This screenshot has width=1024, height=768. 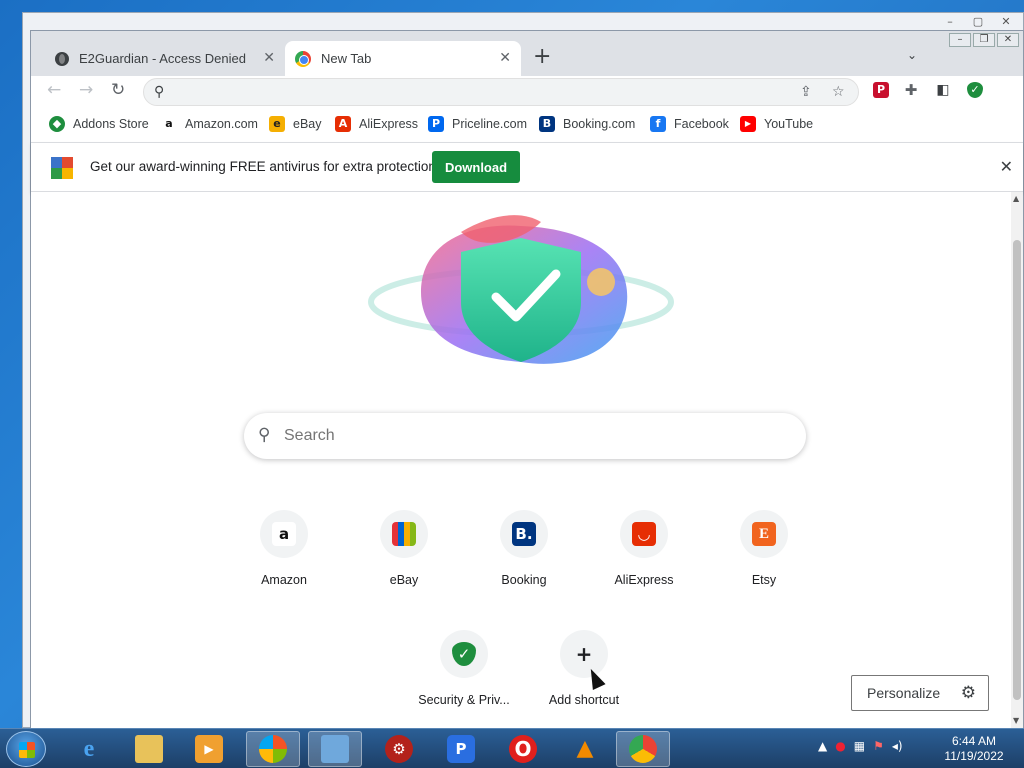 I want to click on side-panel-icon: ◧, so click(x=943, y=90).